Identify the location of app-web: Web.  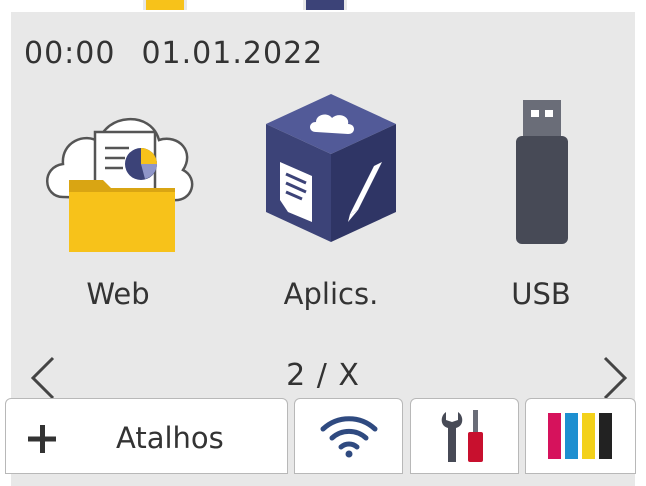
(118, 212).